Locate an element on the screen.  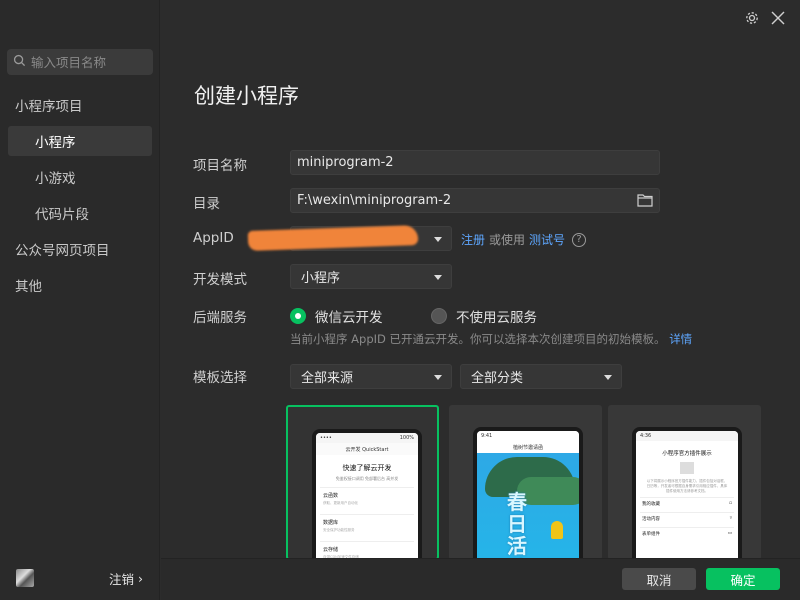
radio-cloud-dev: 微信云开发 is located at coordinates (336, 316).